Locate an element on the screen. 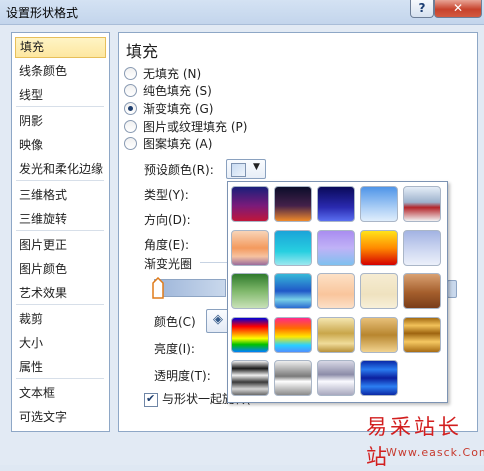 The height and width of the screenshot is (471, 484). gradient-stops-label: 渐变光圈 is located at coordinates (168, 264).